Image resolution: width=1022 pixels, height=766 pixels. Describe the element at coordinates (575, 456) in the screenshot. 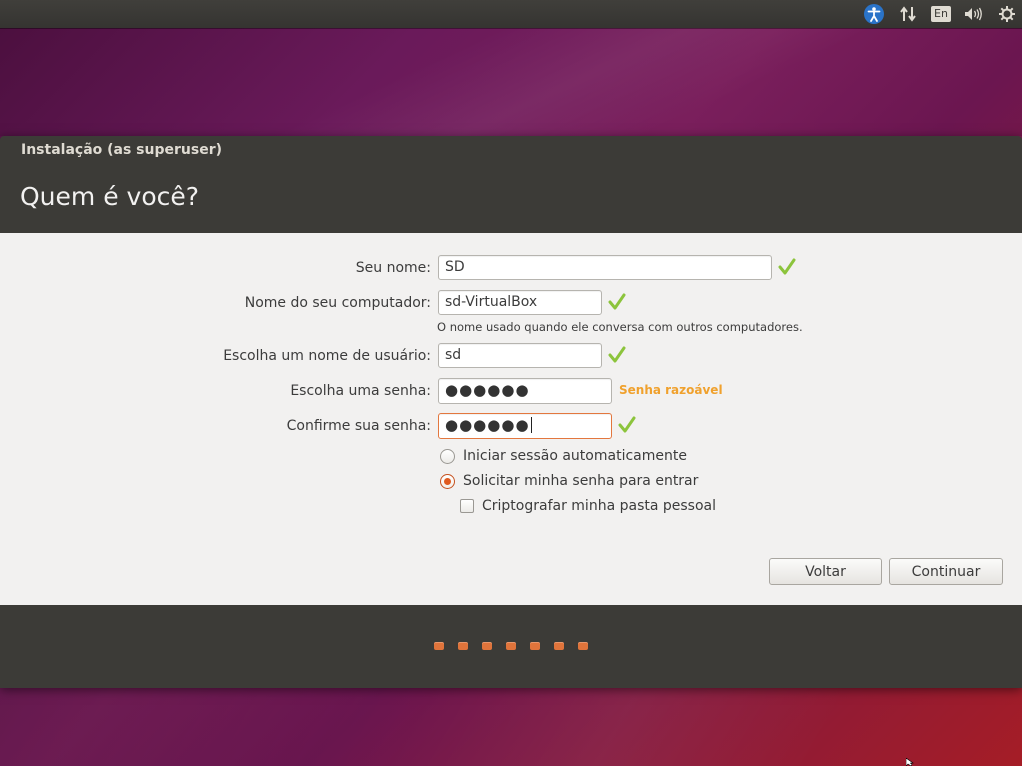

I see `auto-login-label: Iniciar sessão automaticamente` at that location.